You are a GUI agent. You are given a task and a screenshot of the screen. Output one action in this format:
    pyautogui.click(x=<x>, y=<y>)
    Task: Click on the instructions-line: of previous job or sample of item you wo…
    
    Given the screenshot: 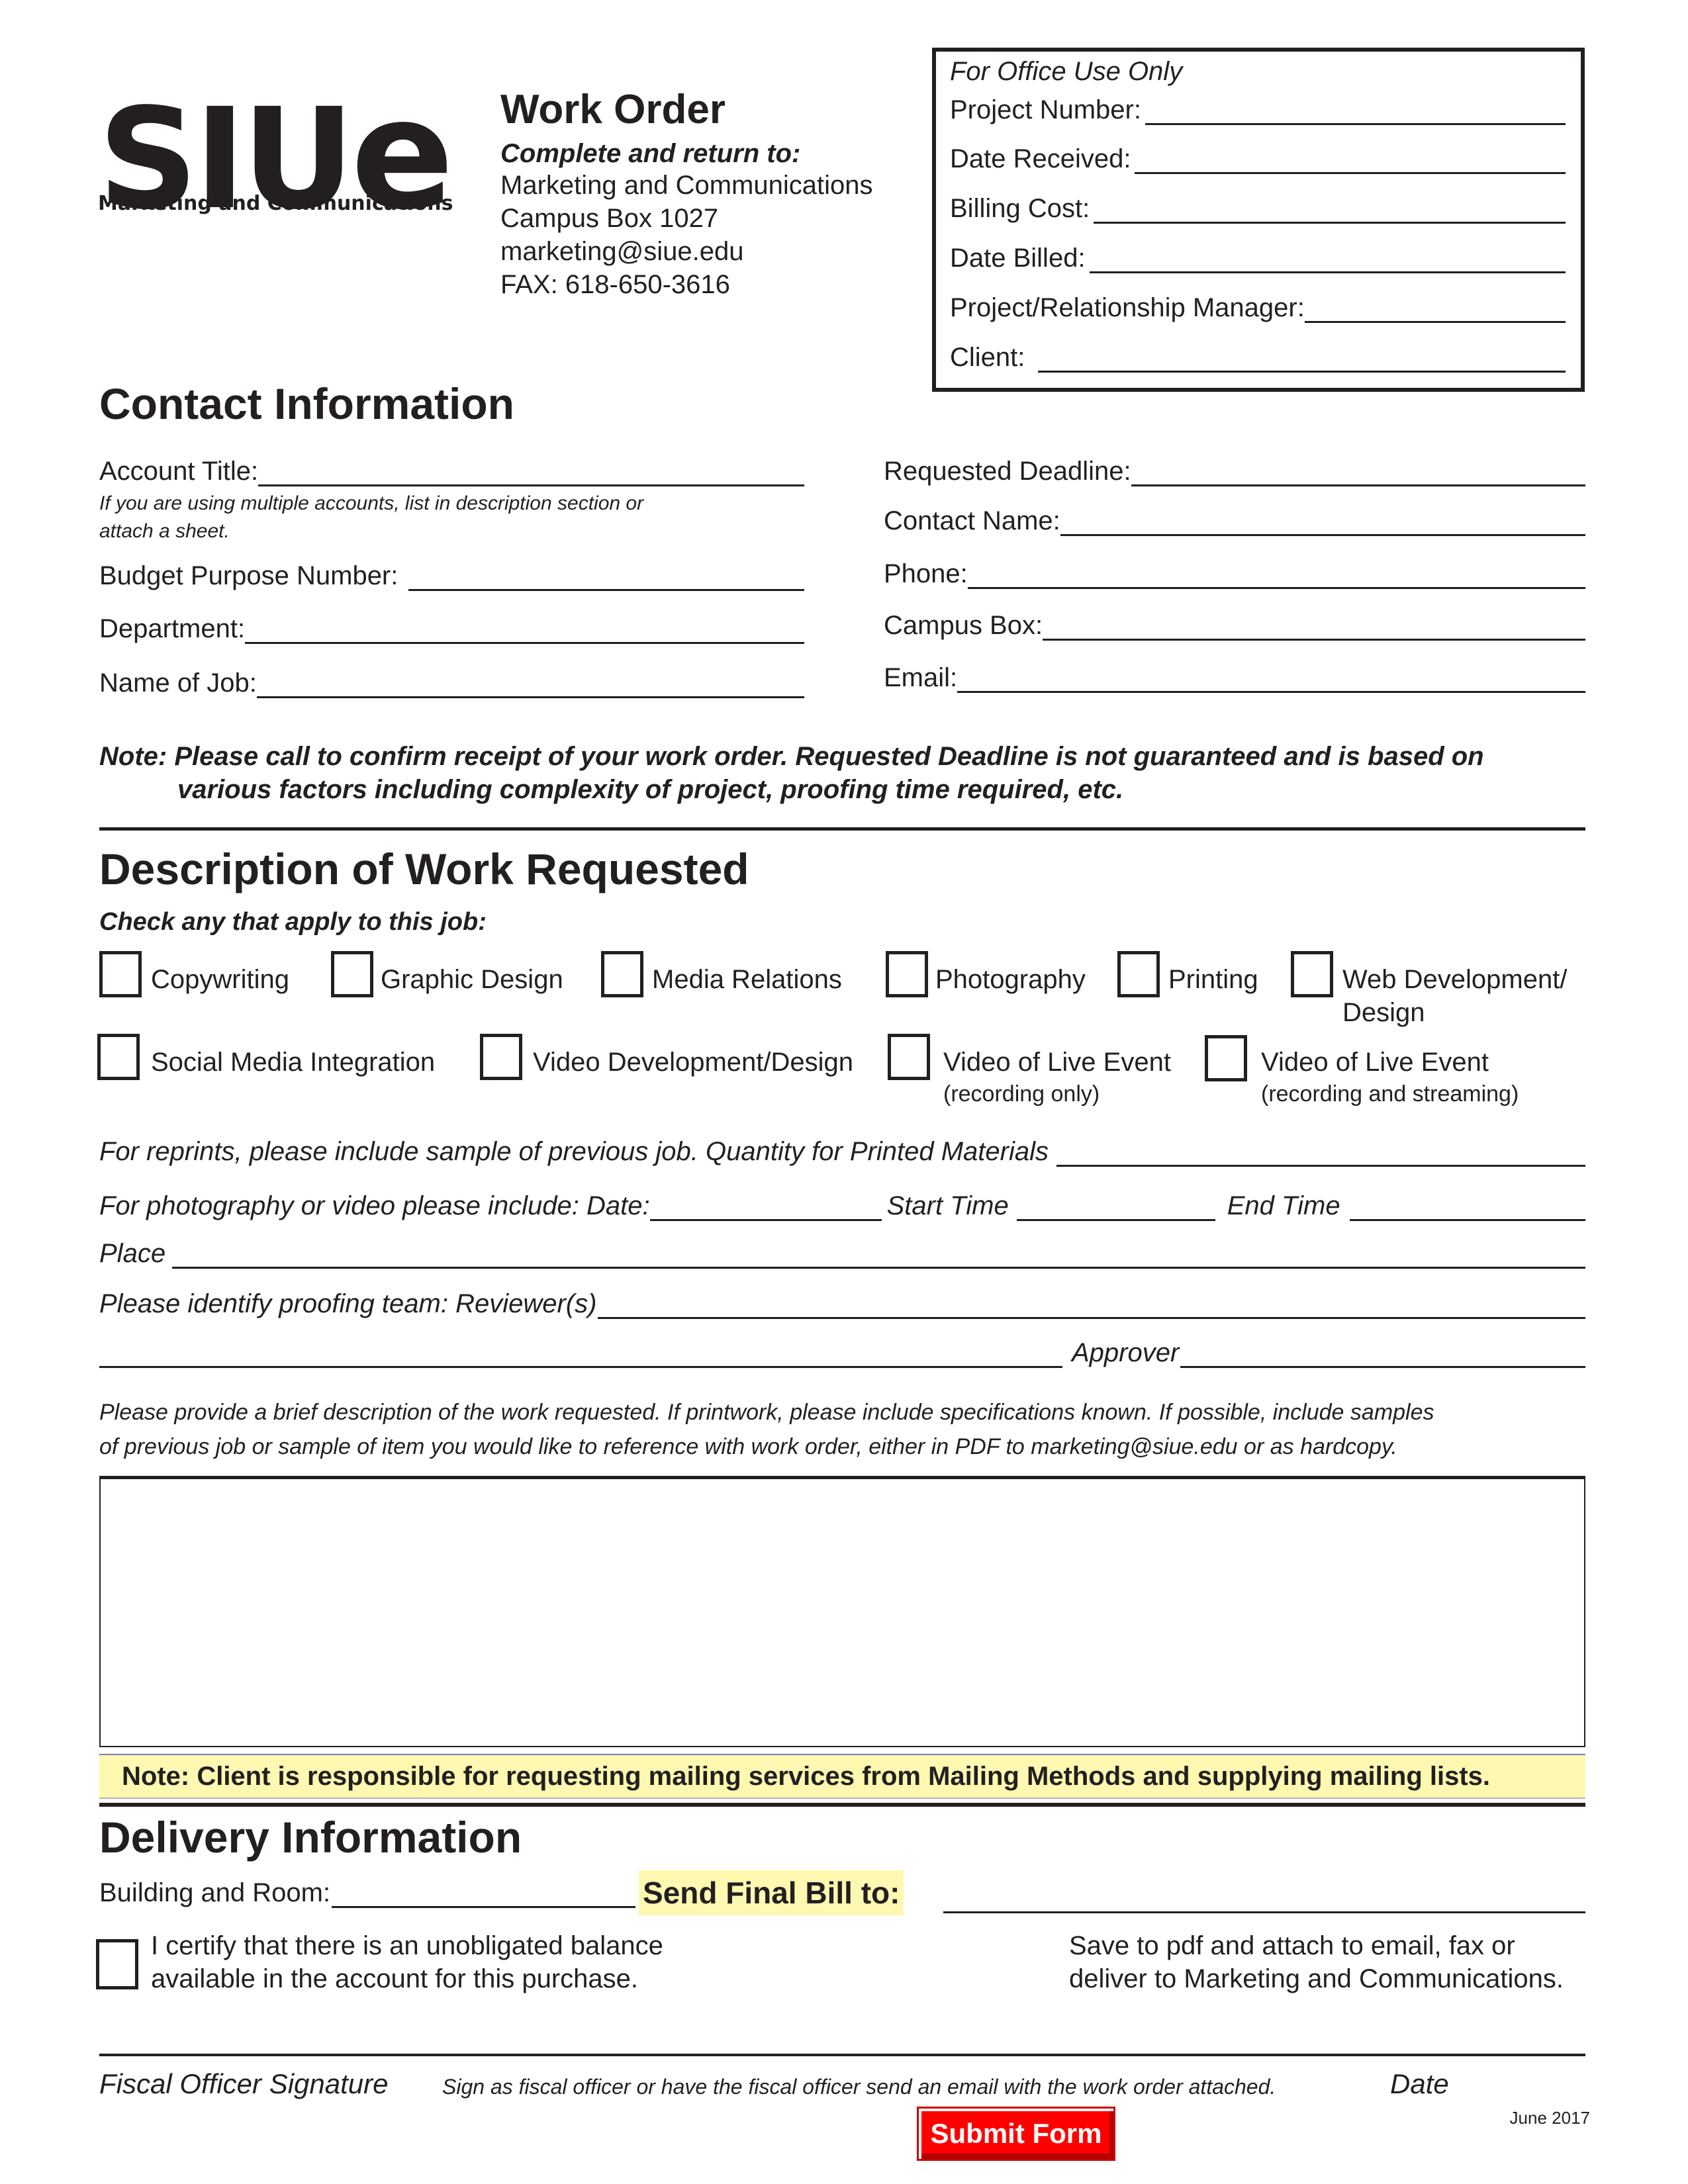 What is the action you would take?
    pyautogui.click(x=748, y=1447)
    